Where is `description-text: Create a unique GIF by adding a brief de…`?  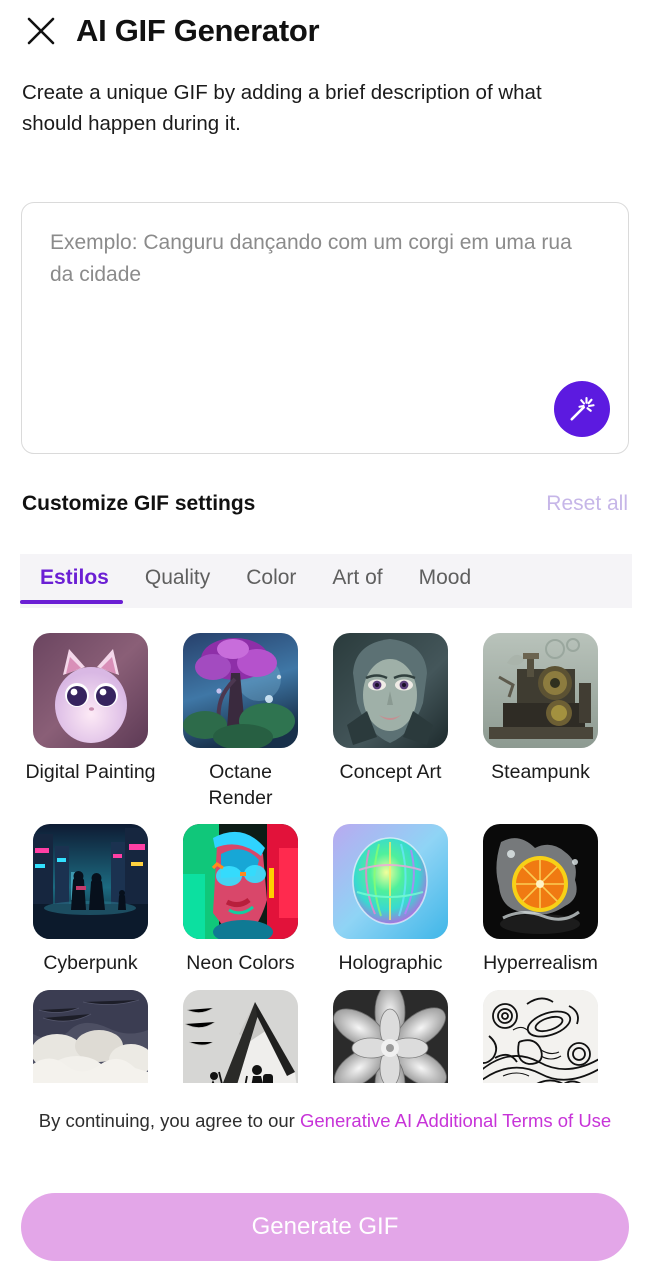 description-text: Create a unique GIF by adding a brief de… is located at coordinates (282, 108).